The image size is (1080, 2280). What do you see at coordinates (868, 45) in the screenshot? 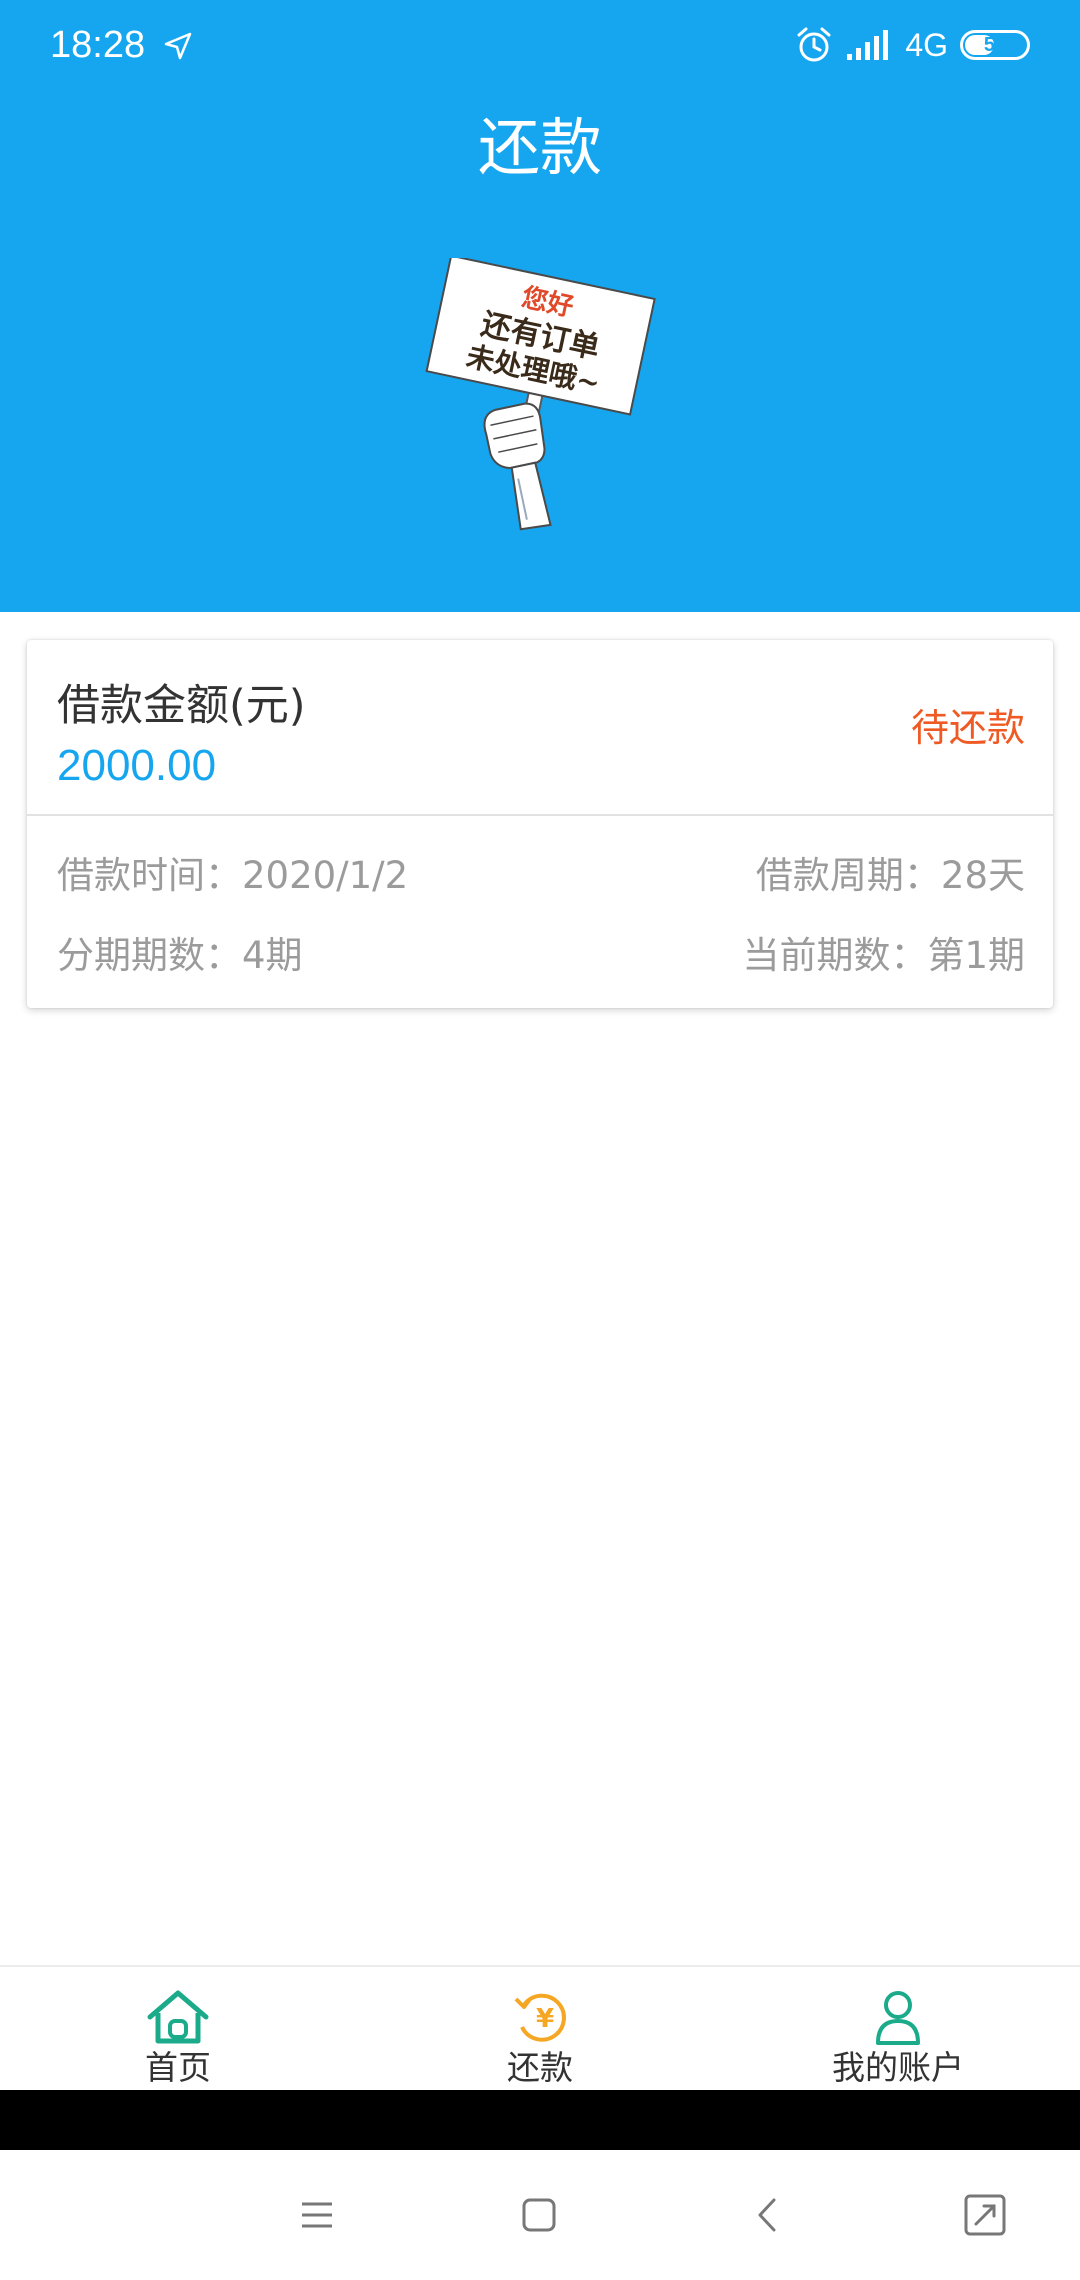
I see `signal-icon` at bounding box center [868, 45].